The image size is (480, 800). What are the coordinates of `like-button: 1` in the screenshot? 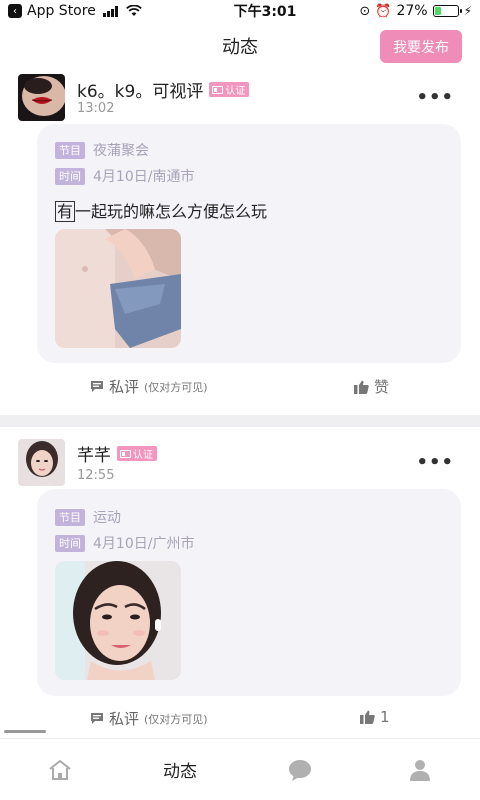 It's located at (375, 717).